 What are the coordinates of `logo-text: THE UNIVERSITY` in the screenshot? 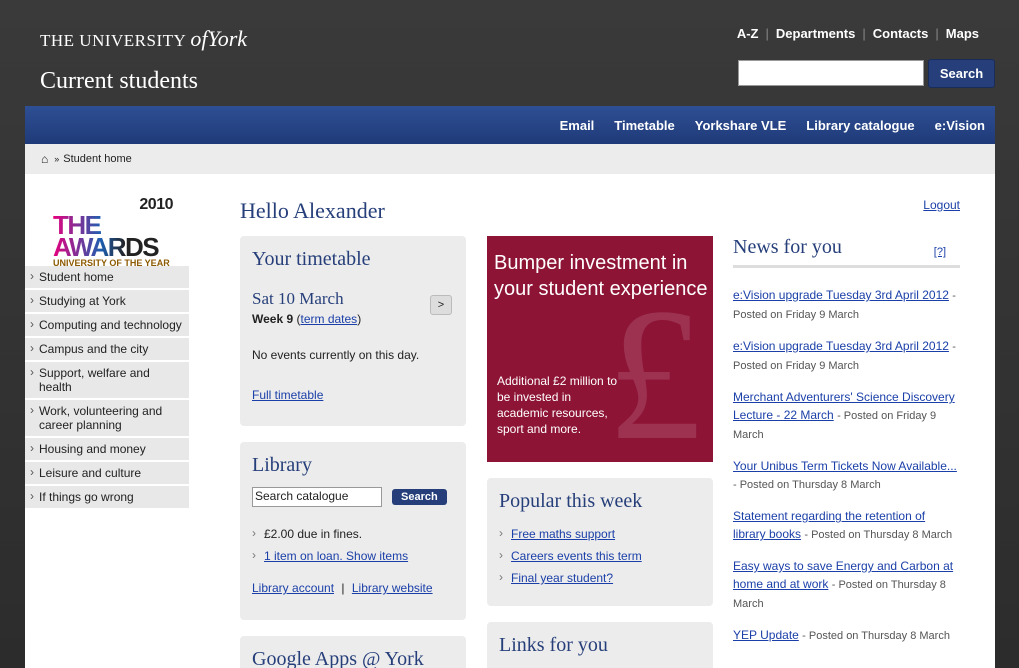 It's located at (113, 40).